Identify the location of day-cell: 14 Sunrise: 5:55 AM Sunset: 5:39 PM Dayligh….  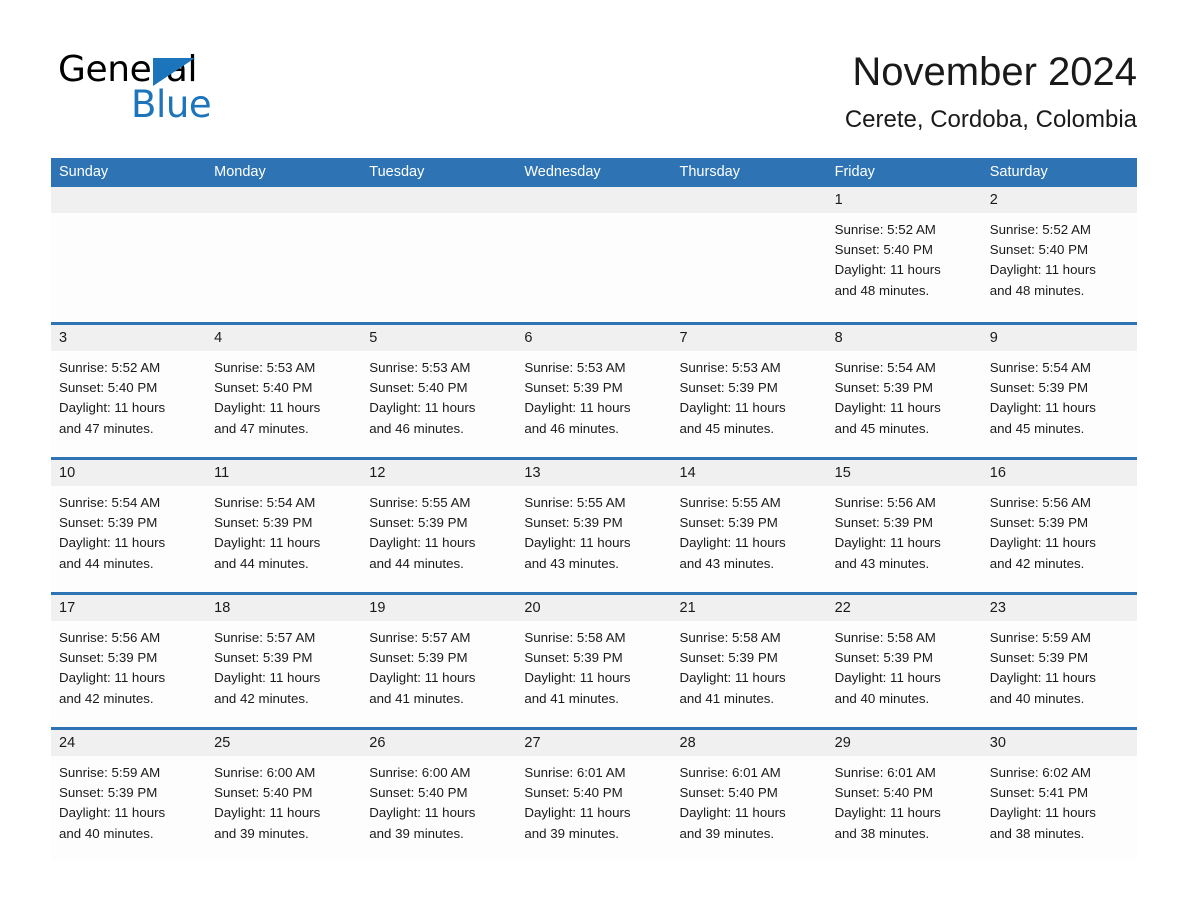
(749, 526).